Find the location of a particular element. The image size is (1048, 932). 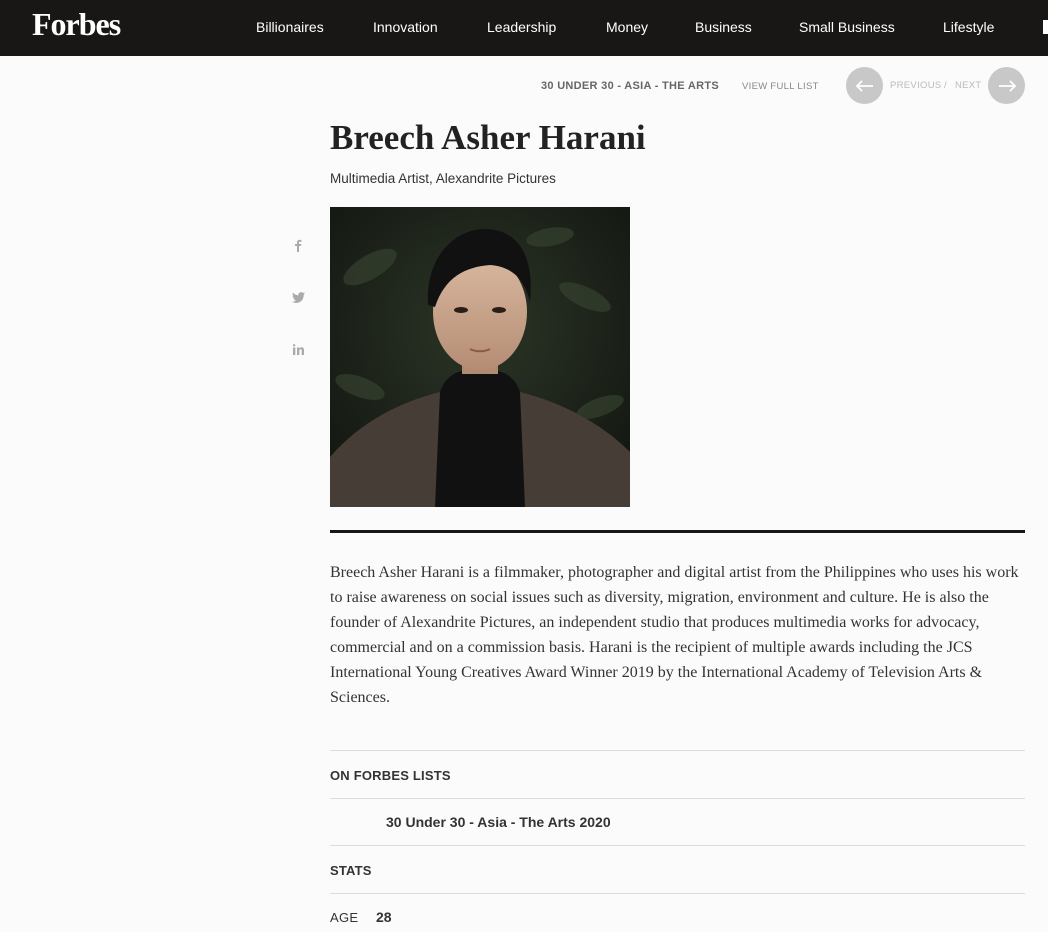

twitter-icon is located at coordinates (298, 297).